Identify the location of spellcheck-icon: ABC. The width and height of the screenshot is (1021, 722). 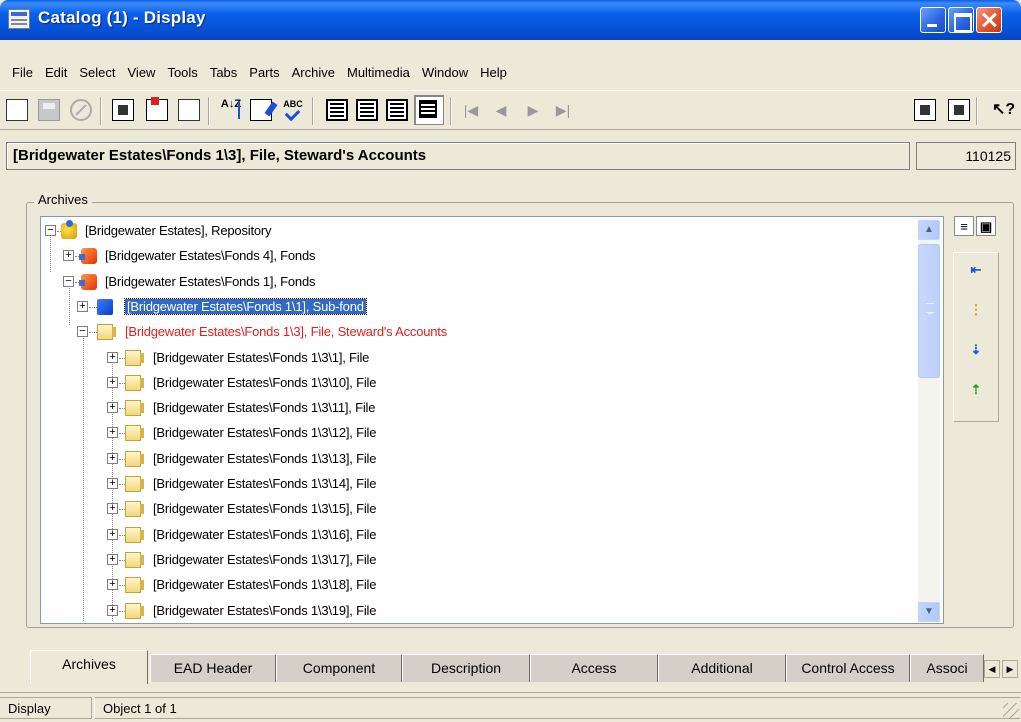
(293, 110).